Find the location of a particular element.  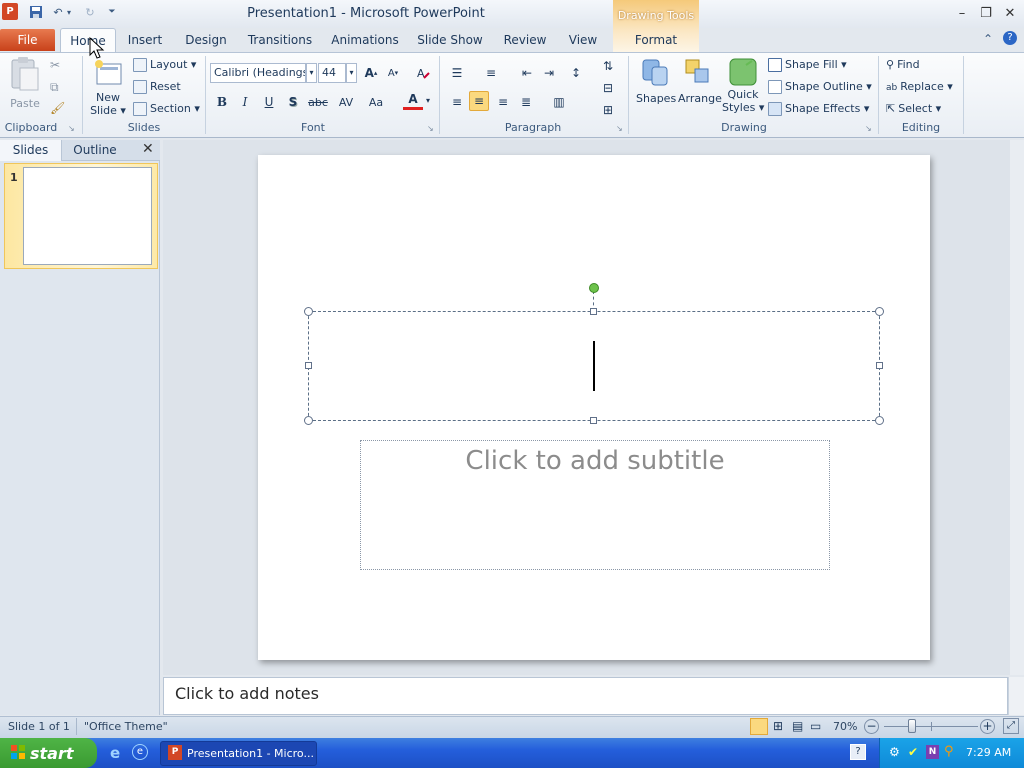

tab-slide-show: Slide Show is located at coordinates (450, 40).